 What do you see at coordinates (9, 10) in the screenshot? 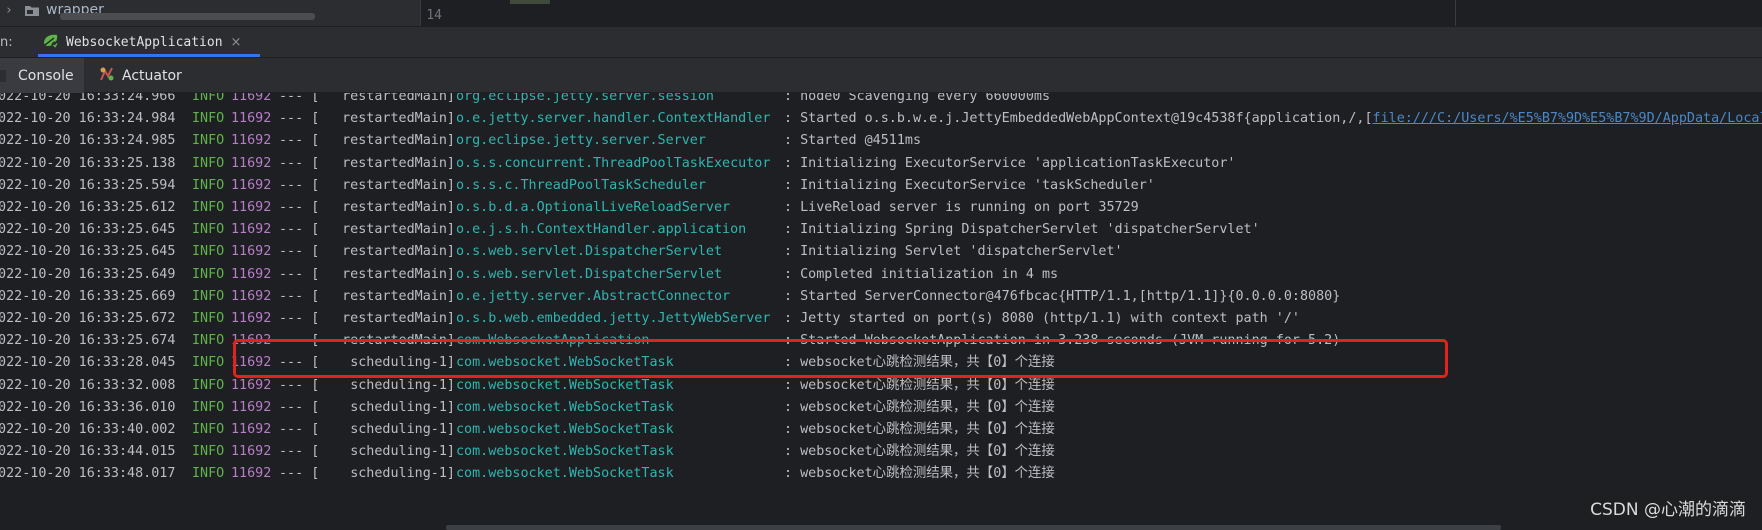
I see `chevron-right-icon: ›` at bounding box center [9, 10].